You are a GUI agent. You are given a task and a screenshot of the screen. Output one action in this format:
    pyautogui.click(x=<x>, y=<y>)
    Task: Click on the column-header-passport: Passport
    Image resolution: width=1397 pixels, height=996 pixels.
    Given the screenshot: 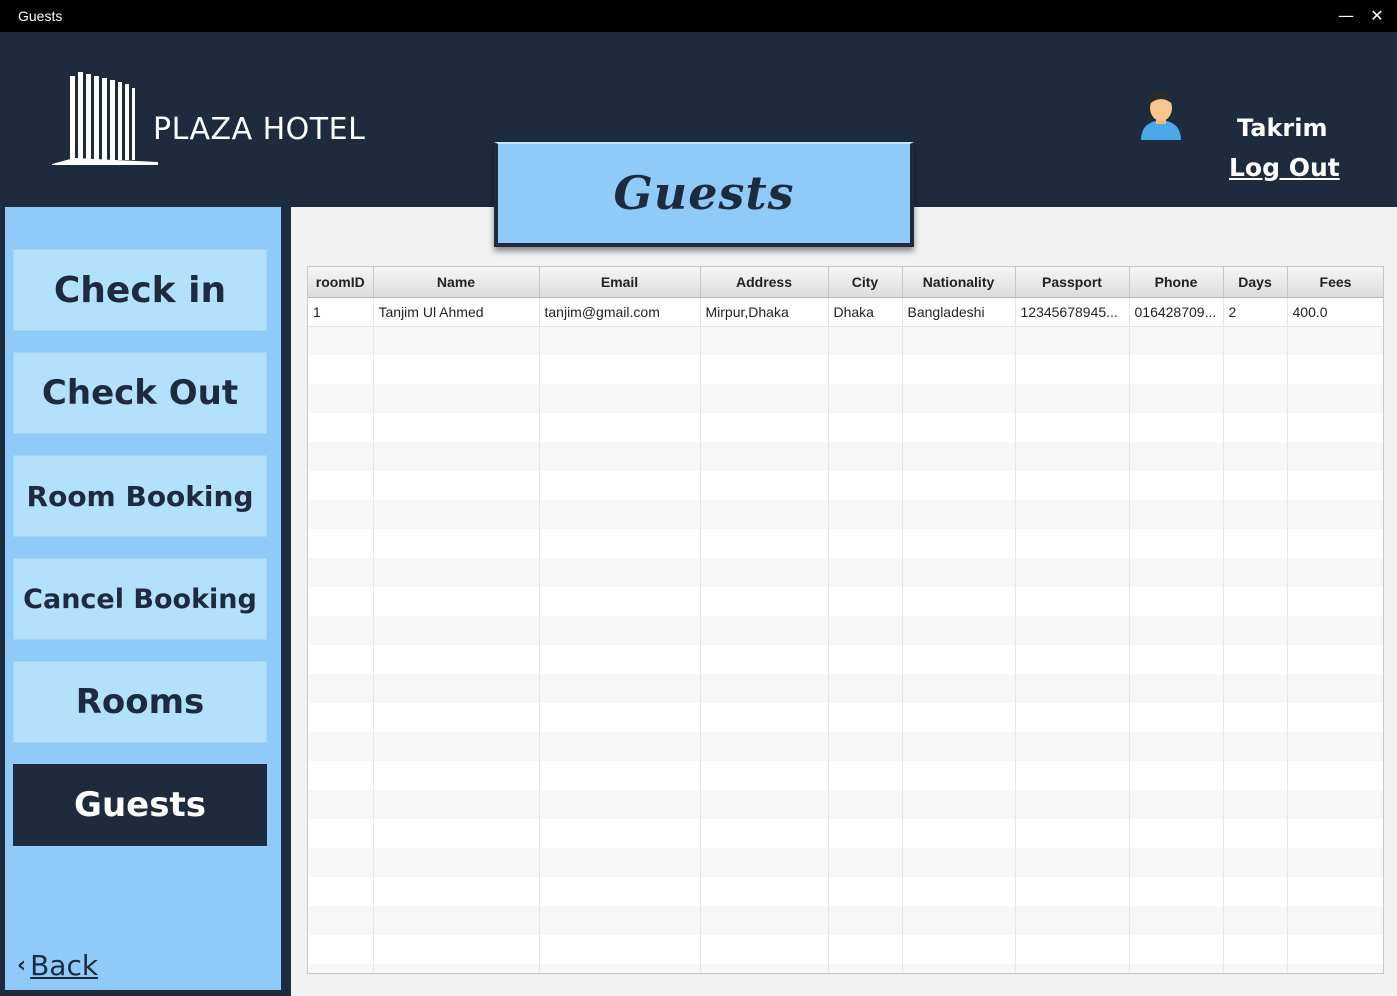 What is the action you would take?
    pyautogui.click(x=1072, y=282)
    